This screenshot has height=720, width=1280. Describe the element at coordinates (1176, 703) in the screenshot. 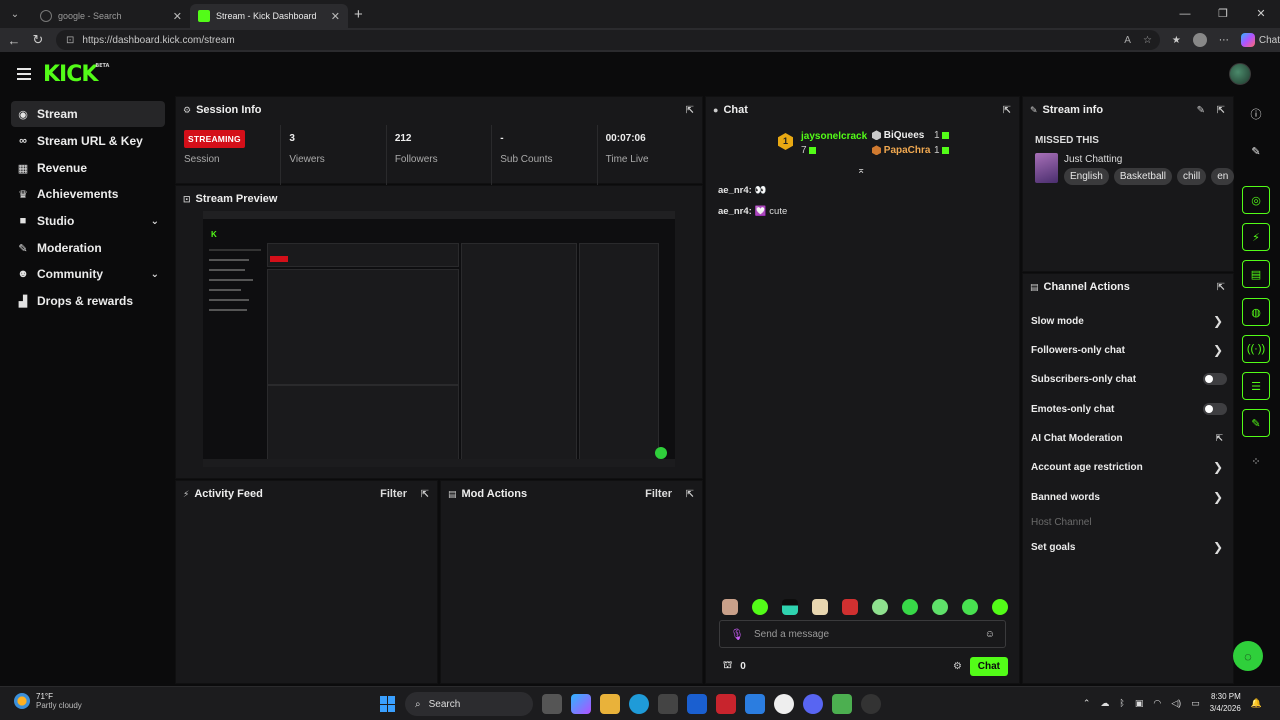

I see `volume-icon: ◁)` at that location.